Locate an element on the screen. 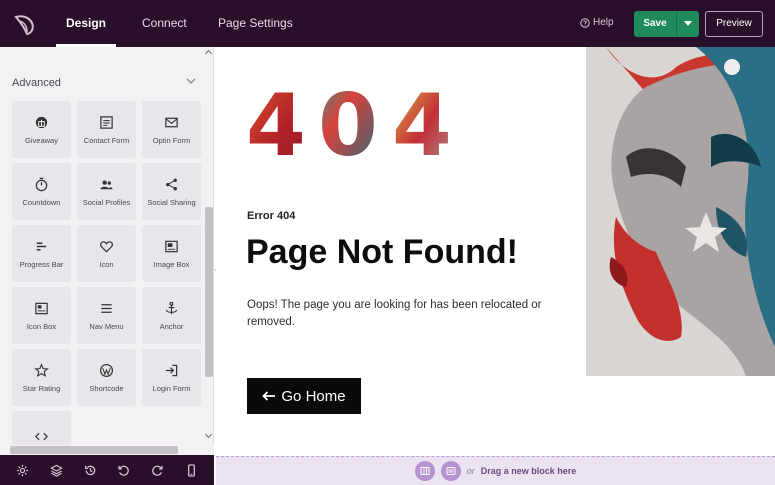 This screenshot has width=775, height=485. seedprod-logo-icon is located at coordinates (25, 24).